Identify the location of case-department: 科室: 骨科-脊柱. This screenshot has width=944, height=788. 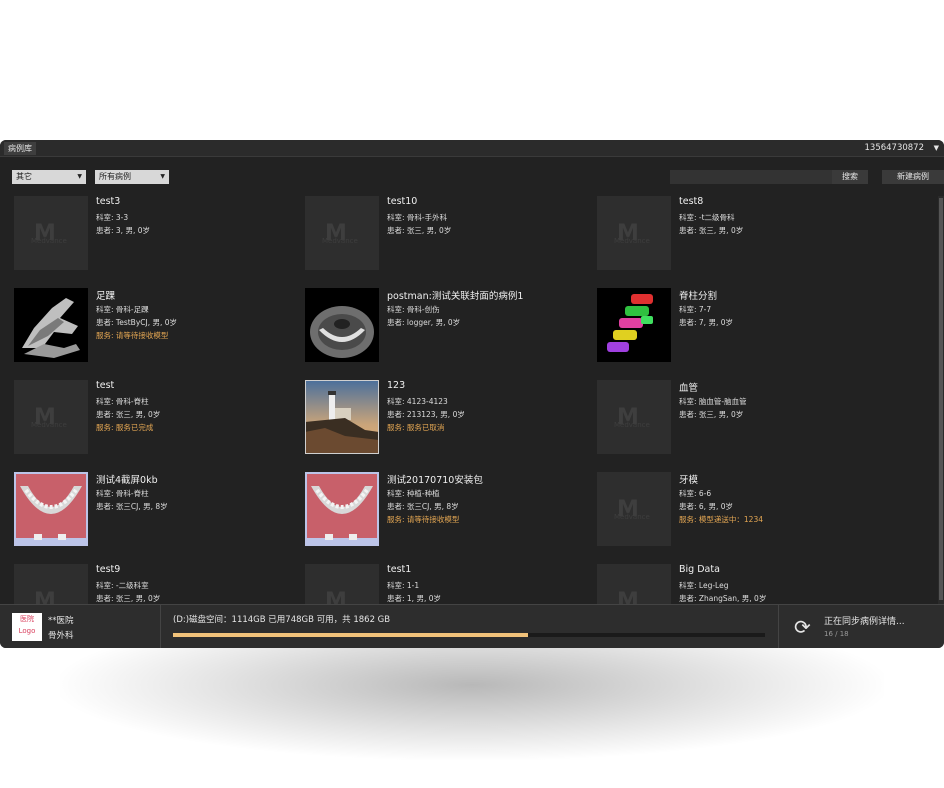
(122, 493).